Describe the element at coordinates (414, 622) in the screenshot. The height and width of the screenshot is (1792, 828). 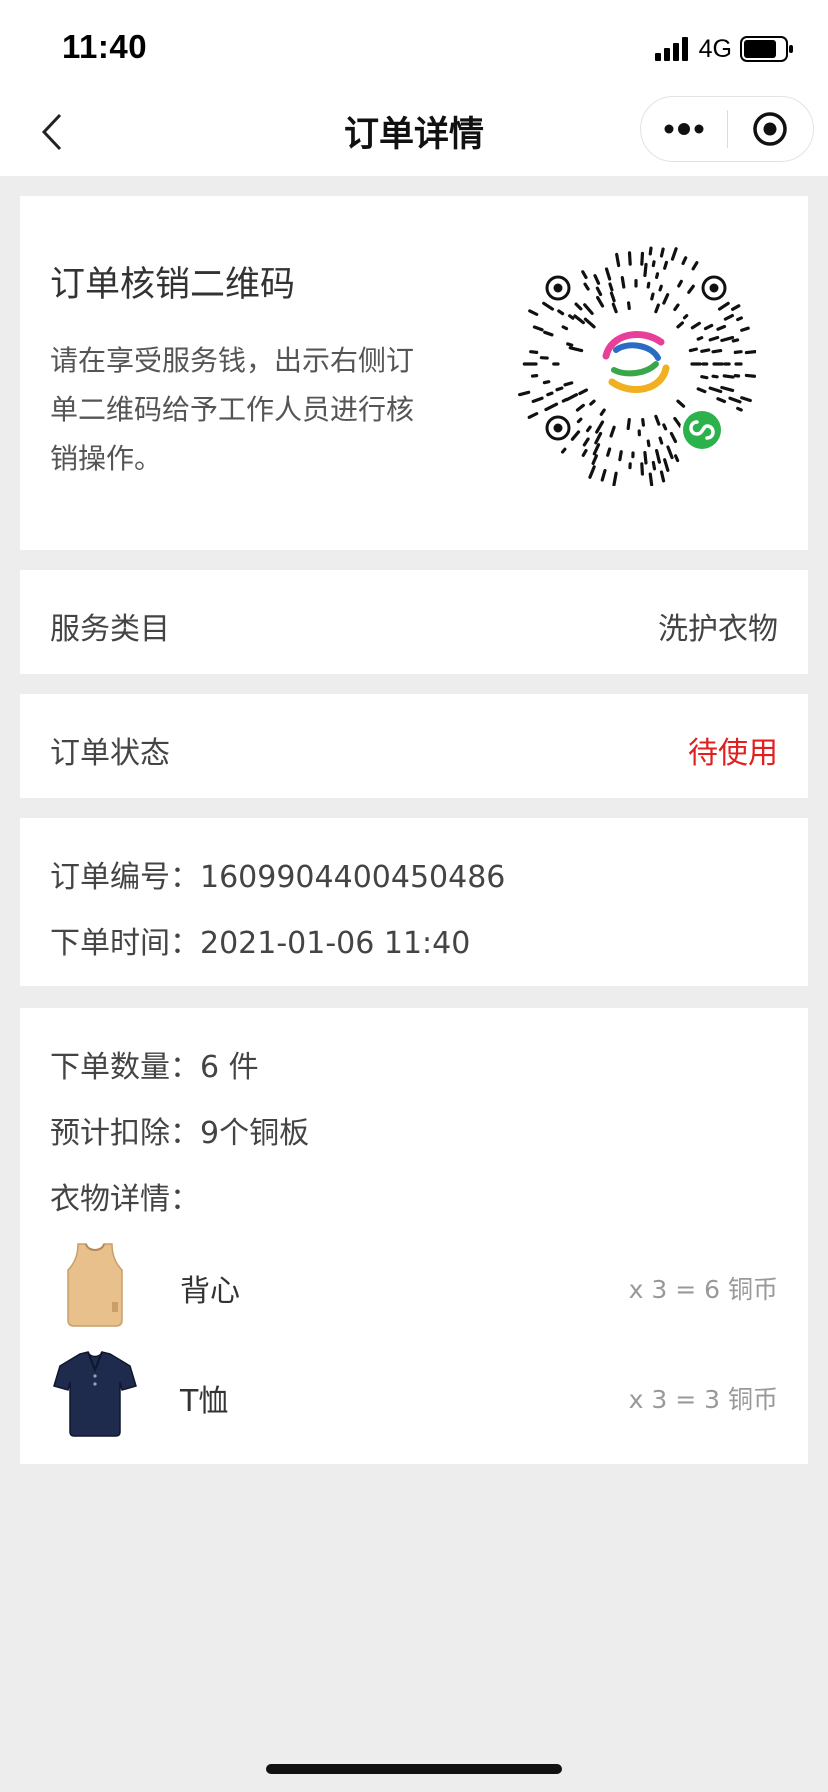
I see `service-category-row: 服务类目 洗护衣物` at that location.